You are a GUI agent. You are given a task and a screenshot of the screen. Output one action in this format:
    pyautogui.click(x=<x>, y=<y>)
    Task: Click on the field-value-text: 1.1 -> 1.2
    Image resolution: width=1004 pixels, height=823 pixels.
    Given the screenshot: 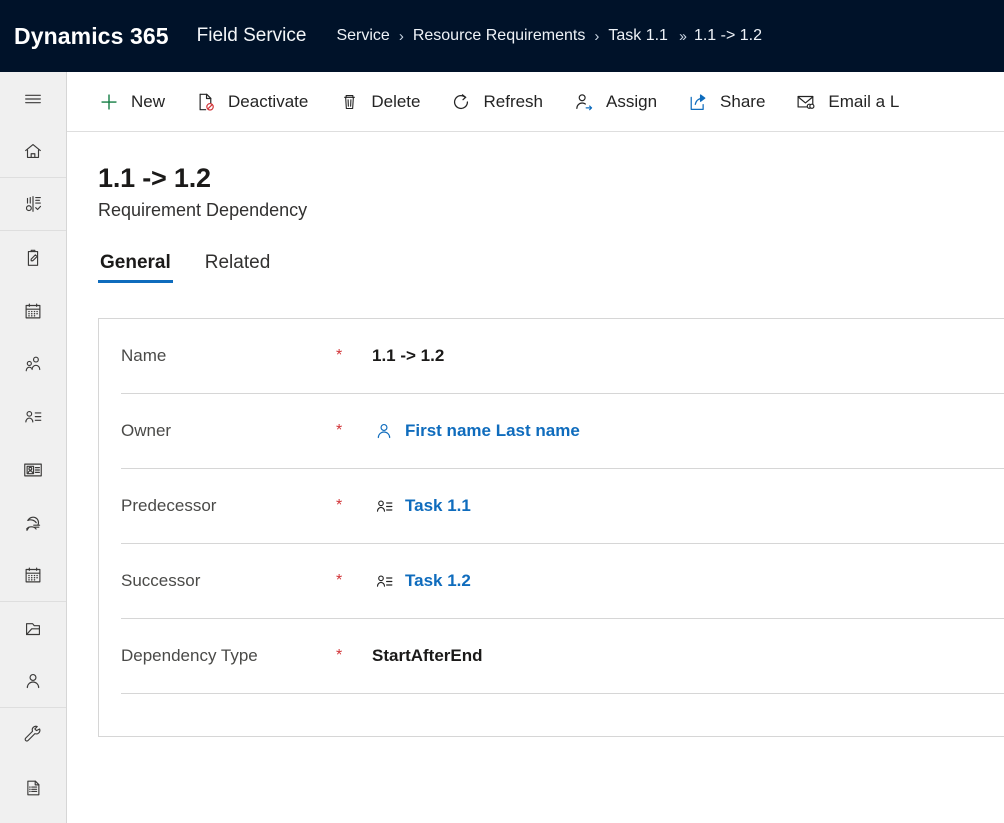 What is the action you would take?
    pyautogui.click(x=408, y=355)
    